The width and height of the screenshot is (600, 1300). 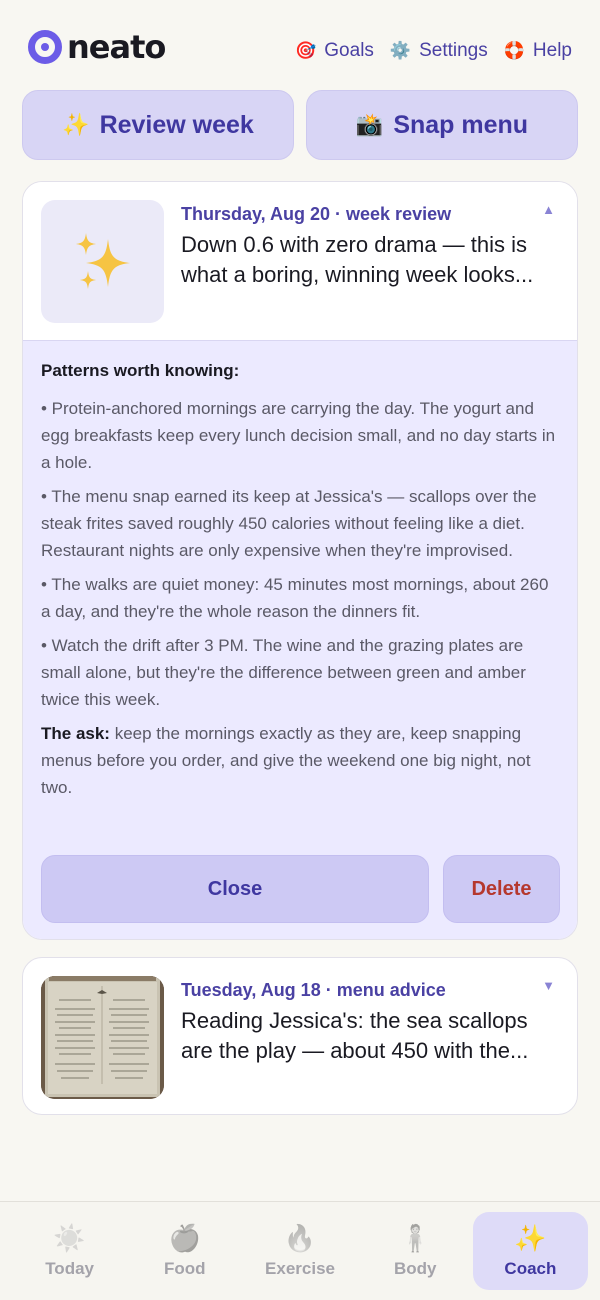 I want to click on help-link: 🛟 Help, so click(x=538, y=51).